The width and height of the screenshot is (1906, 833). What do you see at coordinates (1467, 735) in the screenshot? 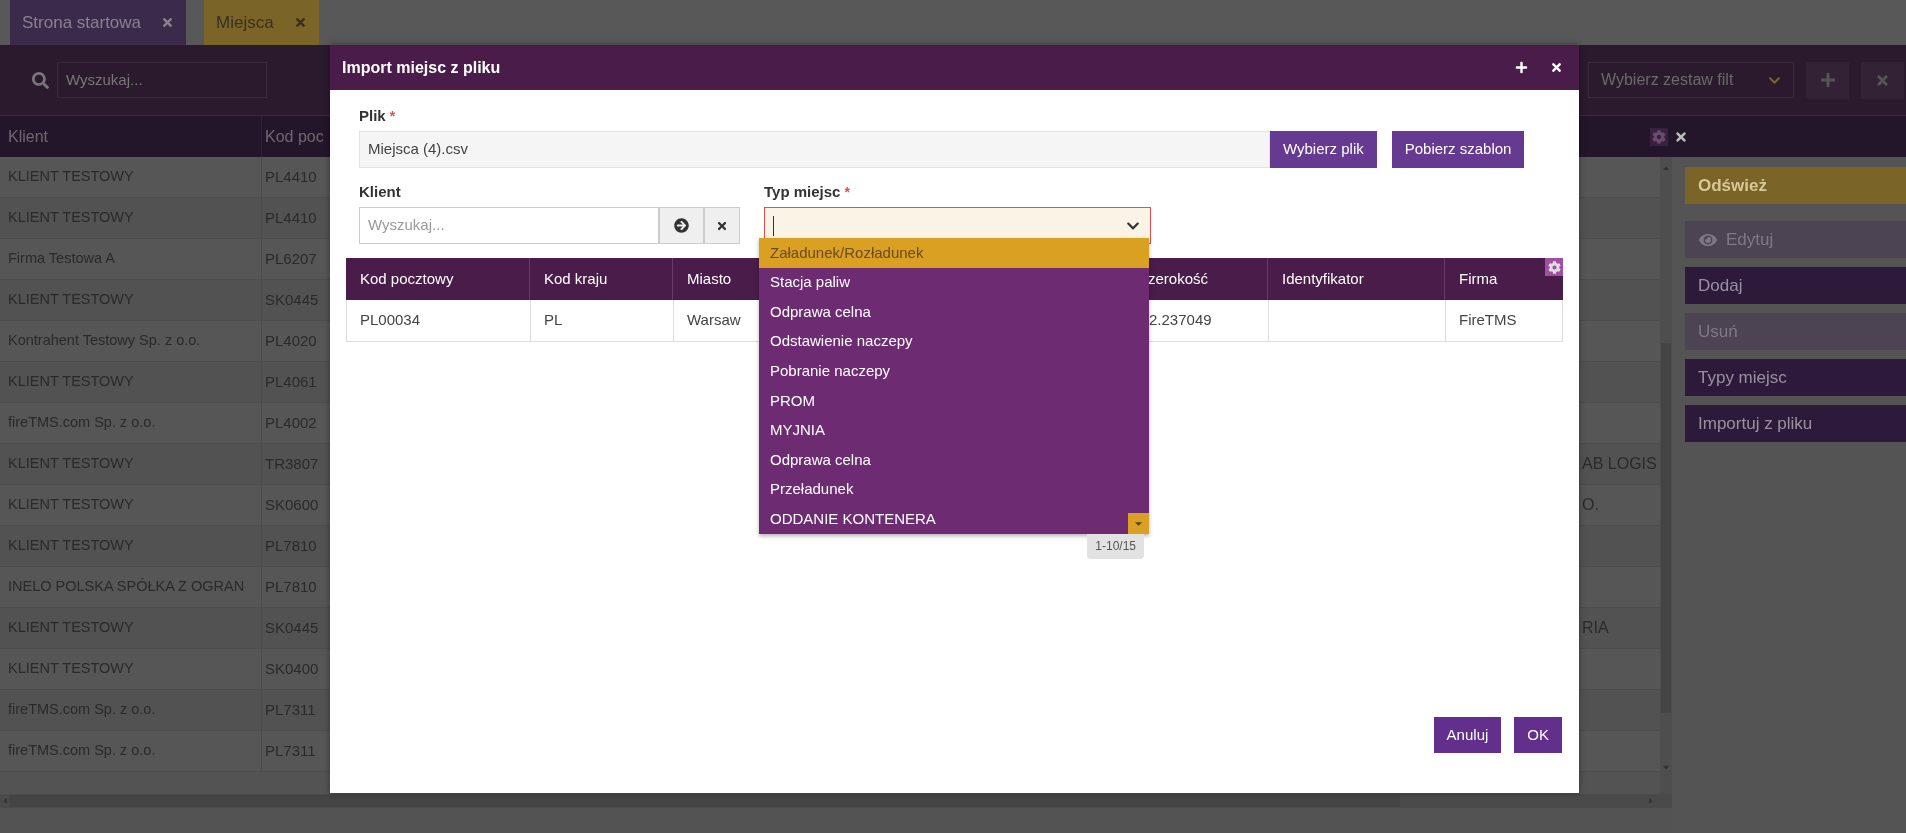
I see `dialog-button: Anuluj` at bounding box center [1467, 735].